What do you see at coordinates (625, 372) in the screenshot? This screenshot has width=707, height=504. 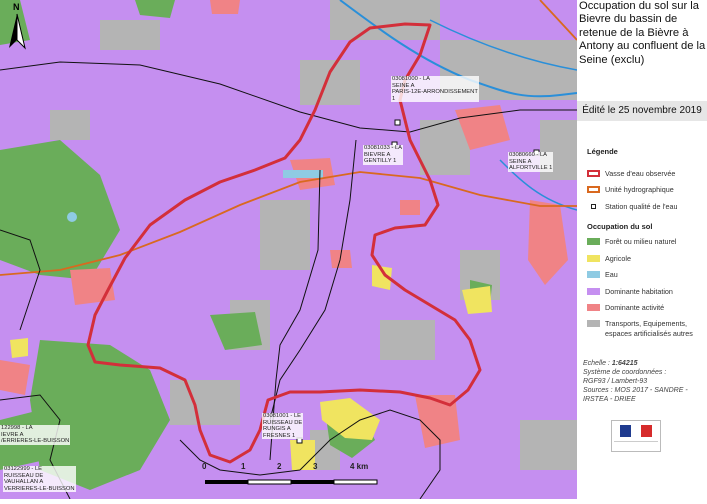 I see `crs-line: Système de coordonnées :` at bounding box center [625, 372].